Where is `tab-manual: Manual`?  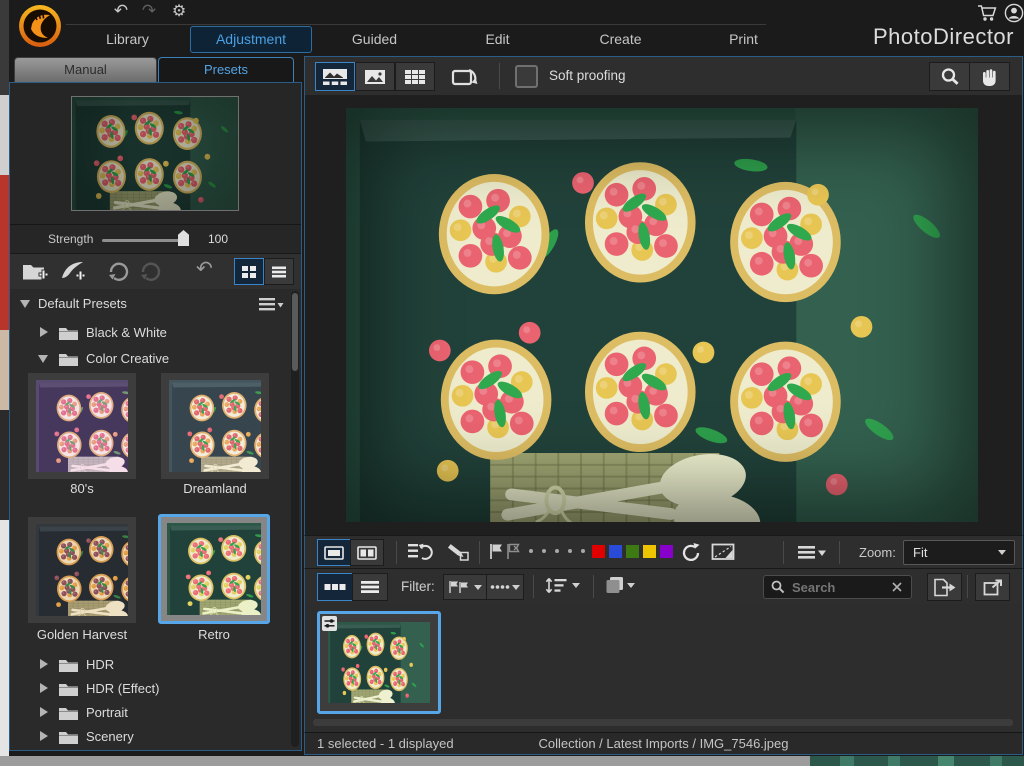
tab-manual: Manual is located at coordinates (85, 70).